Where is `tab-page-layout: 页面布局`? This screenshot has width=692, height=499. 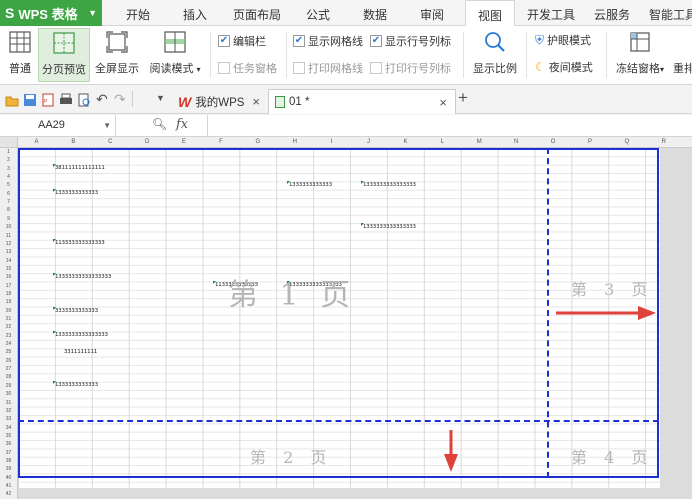 tab-page-layout: 页面布局 is located at coordinates (257, 13).